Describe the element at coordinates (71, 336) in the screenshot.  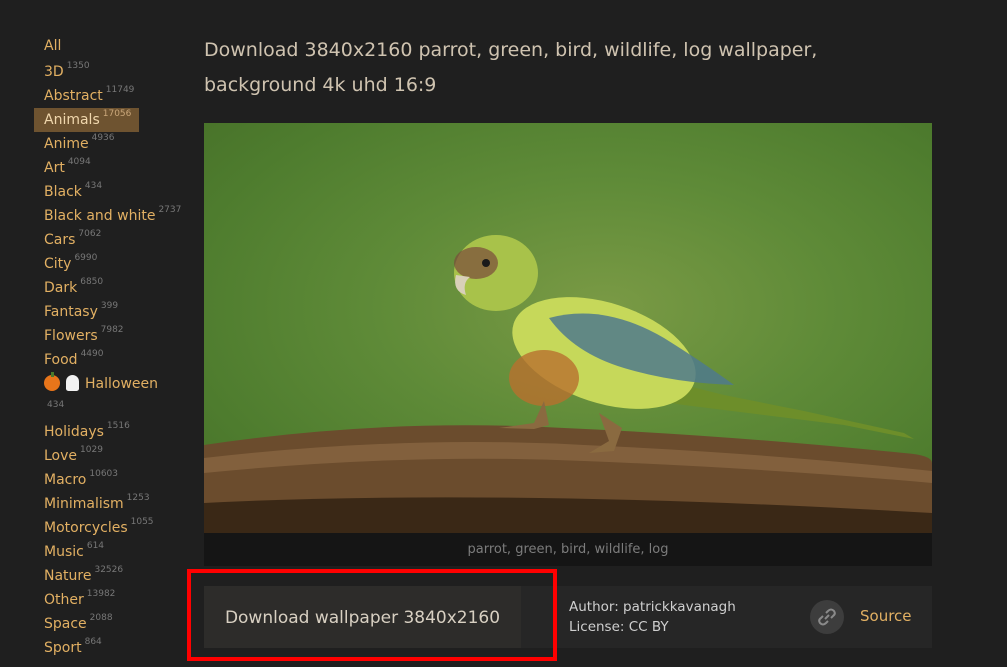
I see `category-label: Flowers` at that location.